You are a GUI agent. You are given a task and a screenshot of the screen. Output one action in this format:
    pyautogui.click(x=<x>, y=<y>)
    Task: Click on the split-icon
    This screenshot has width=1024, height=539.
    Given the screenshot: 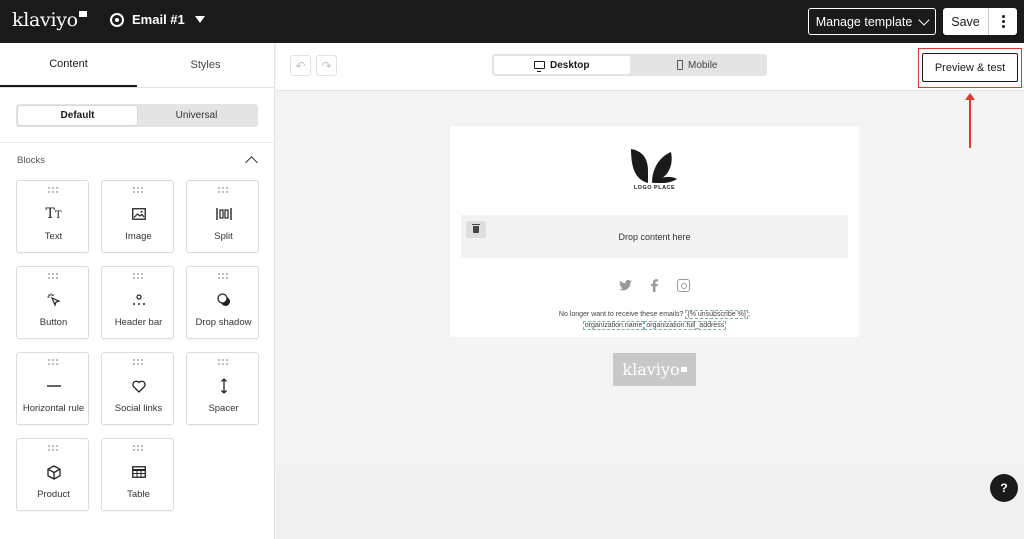 What is the action you would take?
    pyautogui.click(x=223, y=214)
    